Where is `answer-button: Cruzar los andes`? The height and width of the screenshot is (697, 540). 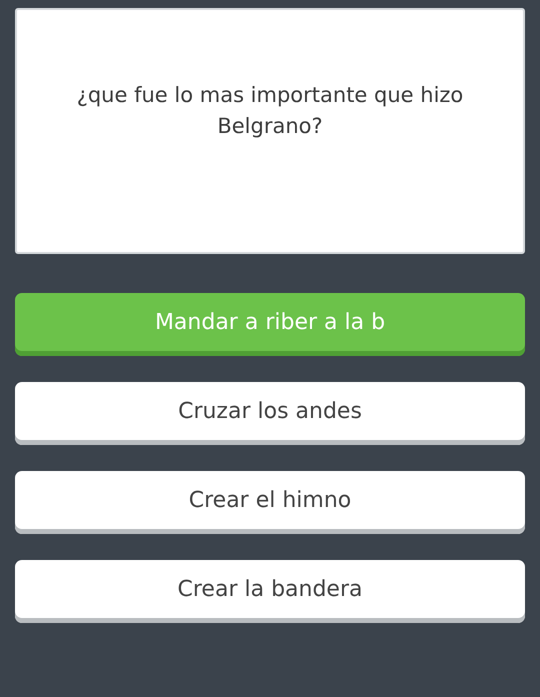
answer-button: Cruzar los andes is located at coordinates (270, 413).